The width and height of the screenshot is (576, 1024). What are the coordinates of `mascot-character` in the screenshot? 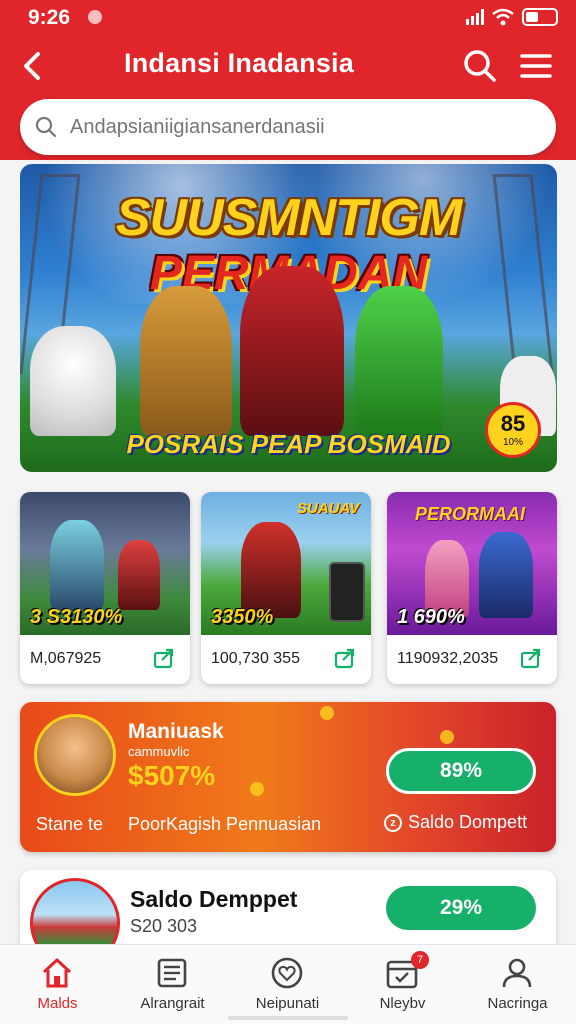 It's located at (73, 381).